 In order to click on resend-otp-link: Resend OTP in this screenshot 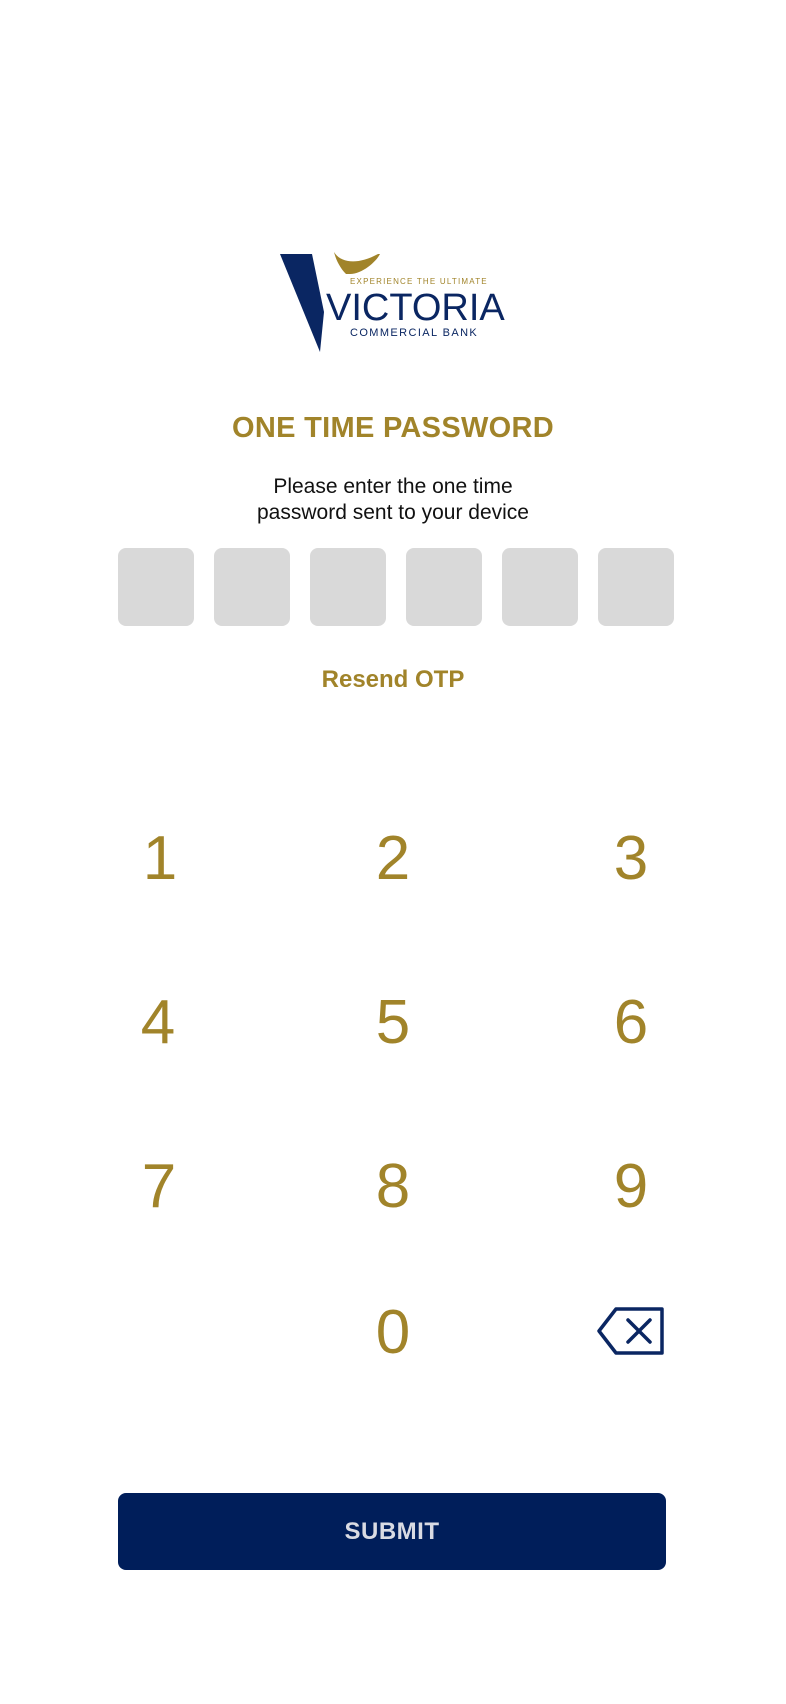, I will do `click(393, 680)`.